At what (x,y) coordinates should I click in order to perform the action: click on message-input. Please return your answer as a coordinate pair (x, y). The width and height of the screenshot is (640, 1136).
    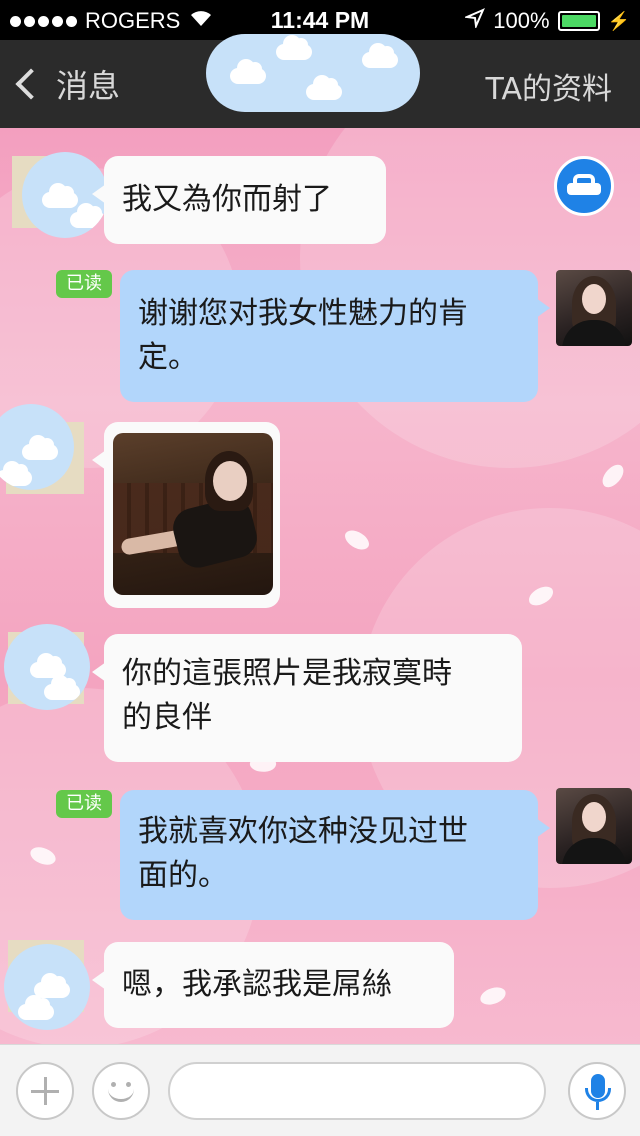
    Looking at the image, I should click on (357, 1091).